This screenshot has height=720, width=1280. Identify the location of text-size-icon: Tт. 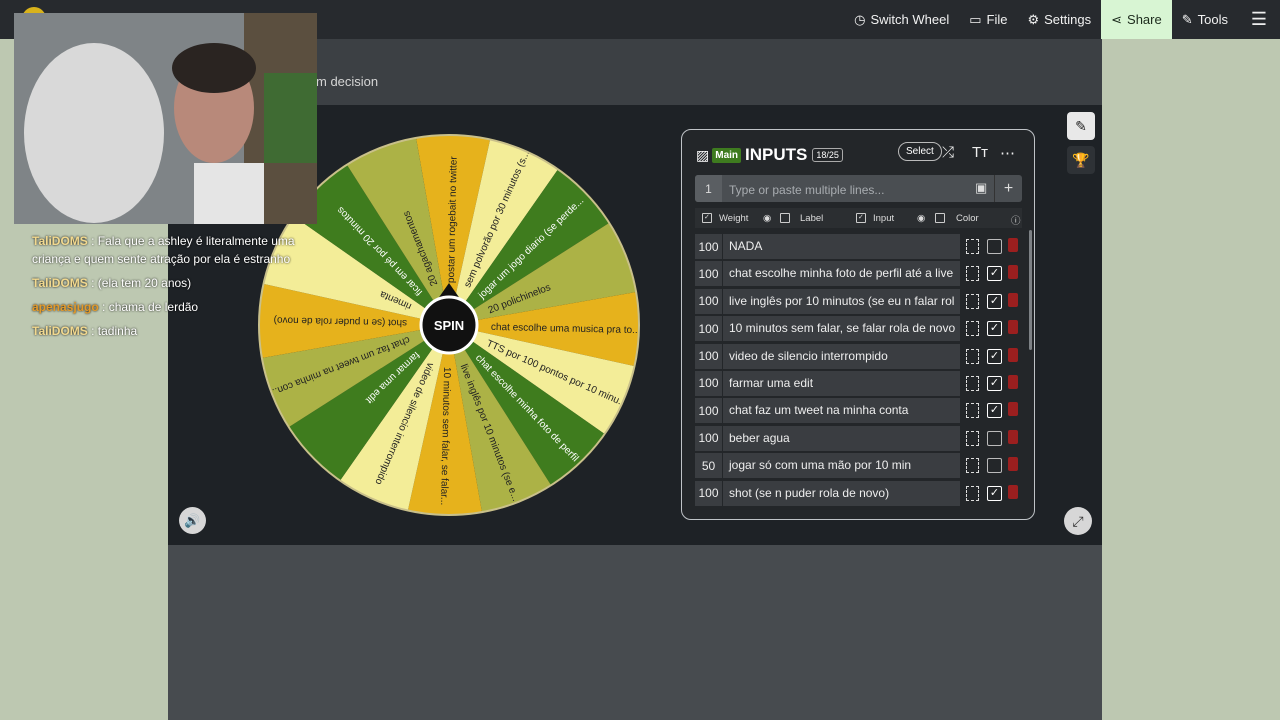
(980, 152).